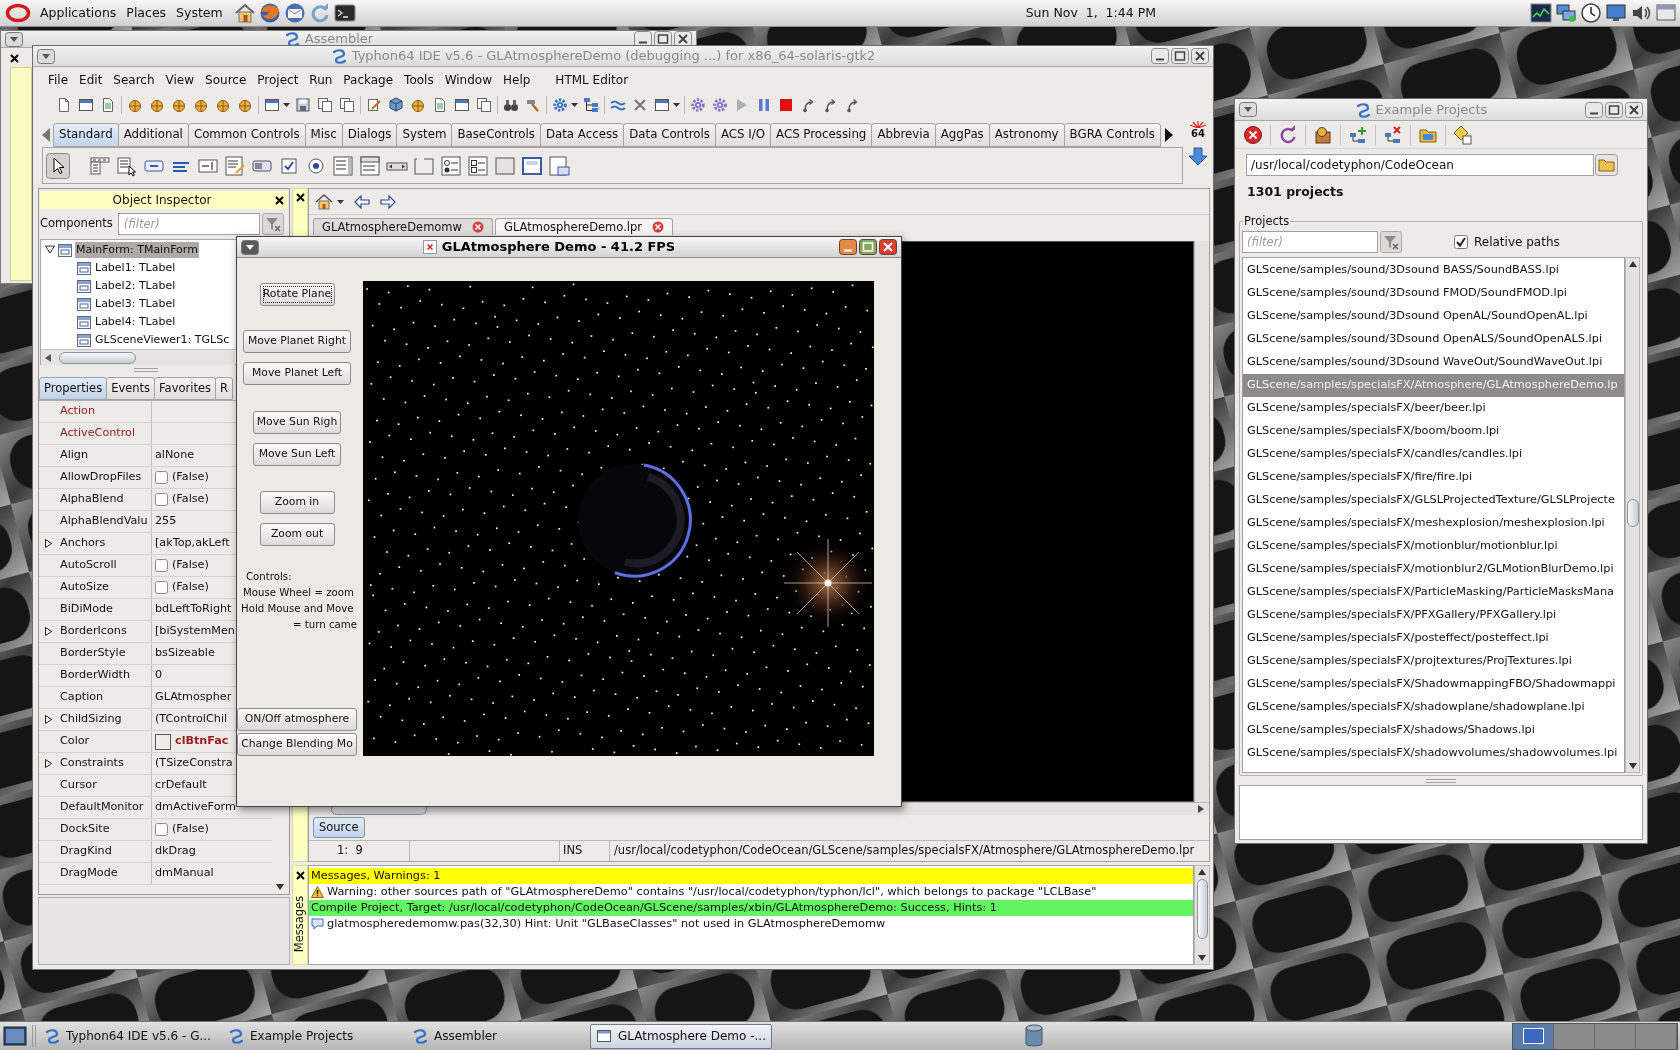 This screenshot has width=1680, height=1050. Describe the element at coordinates (1433, 339) in the screenshot. I see `list-item: GLScene/samples/sound/3Dsound OpenALS/SoundOpenALS.lpi` at that location.